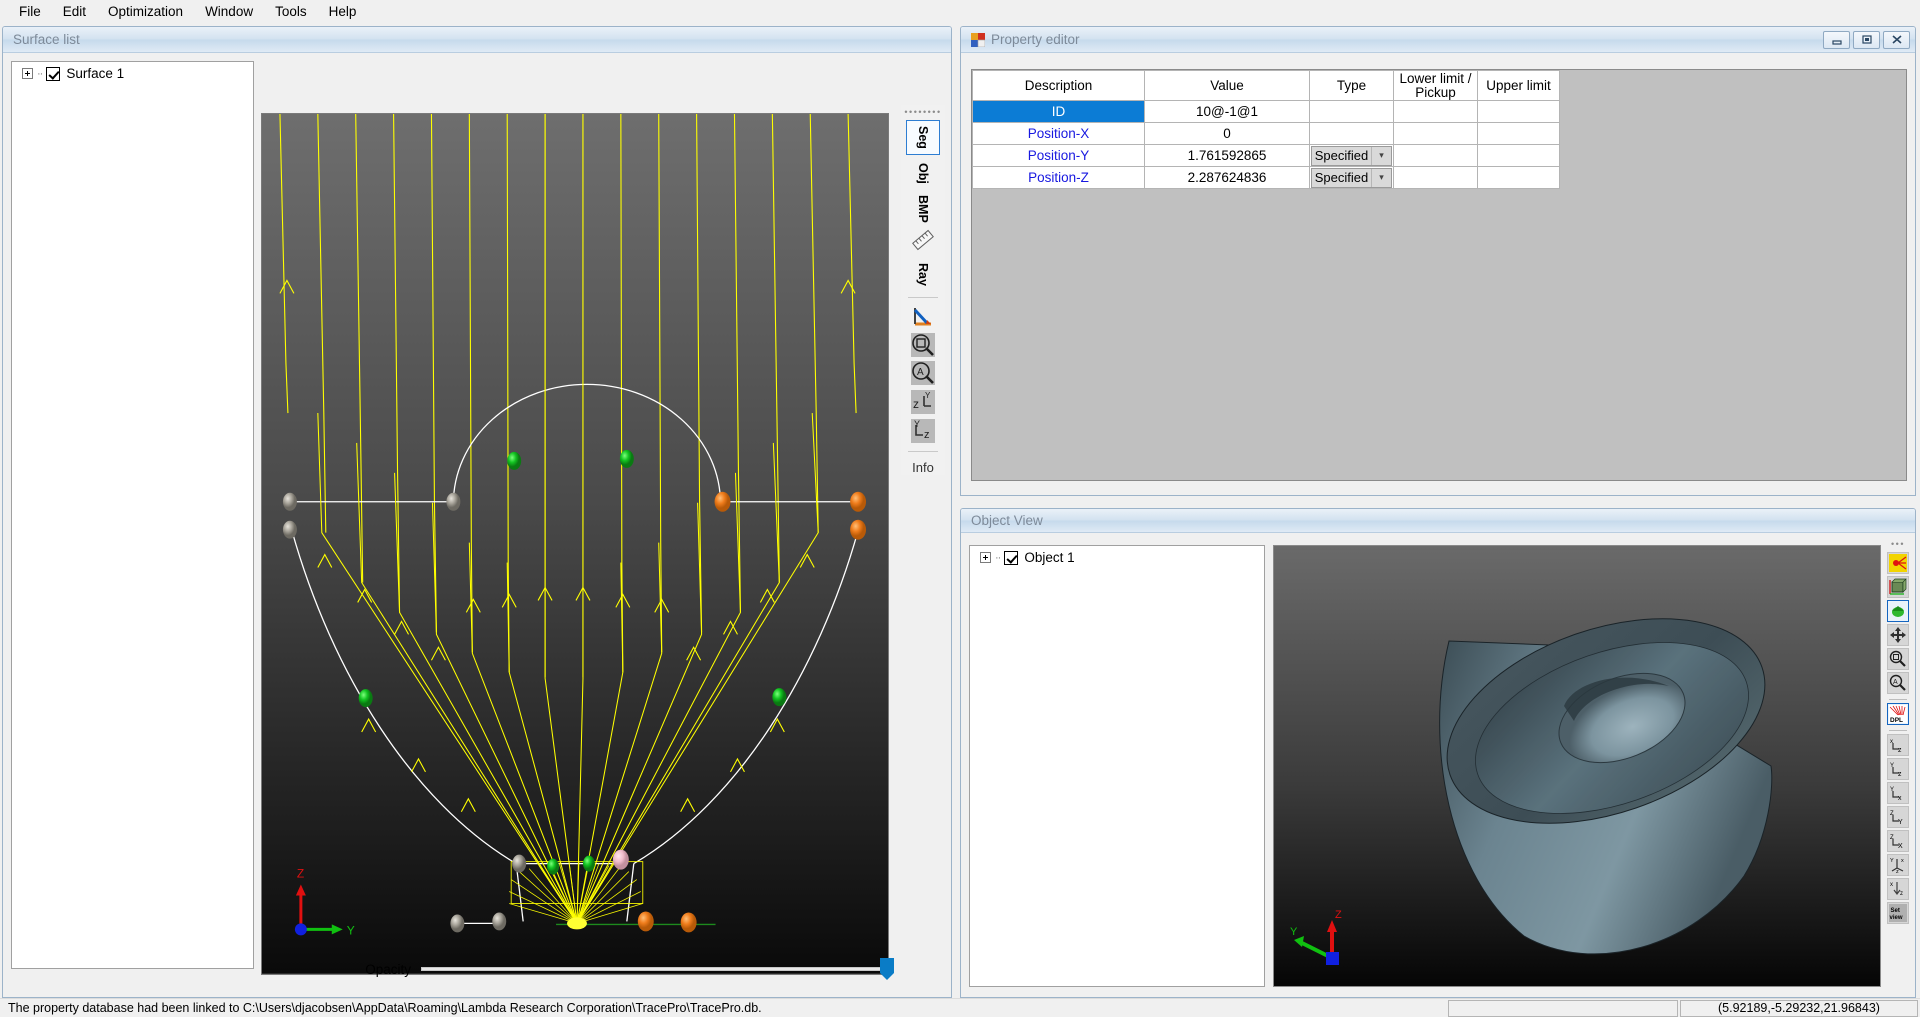 The width and height of the screenshot is (1920, 1017). What do you see at coordinates (923, 467) in the screenshot?
I see `tab-info: Info` at bounding box center [923, 467].